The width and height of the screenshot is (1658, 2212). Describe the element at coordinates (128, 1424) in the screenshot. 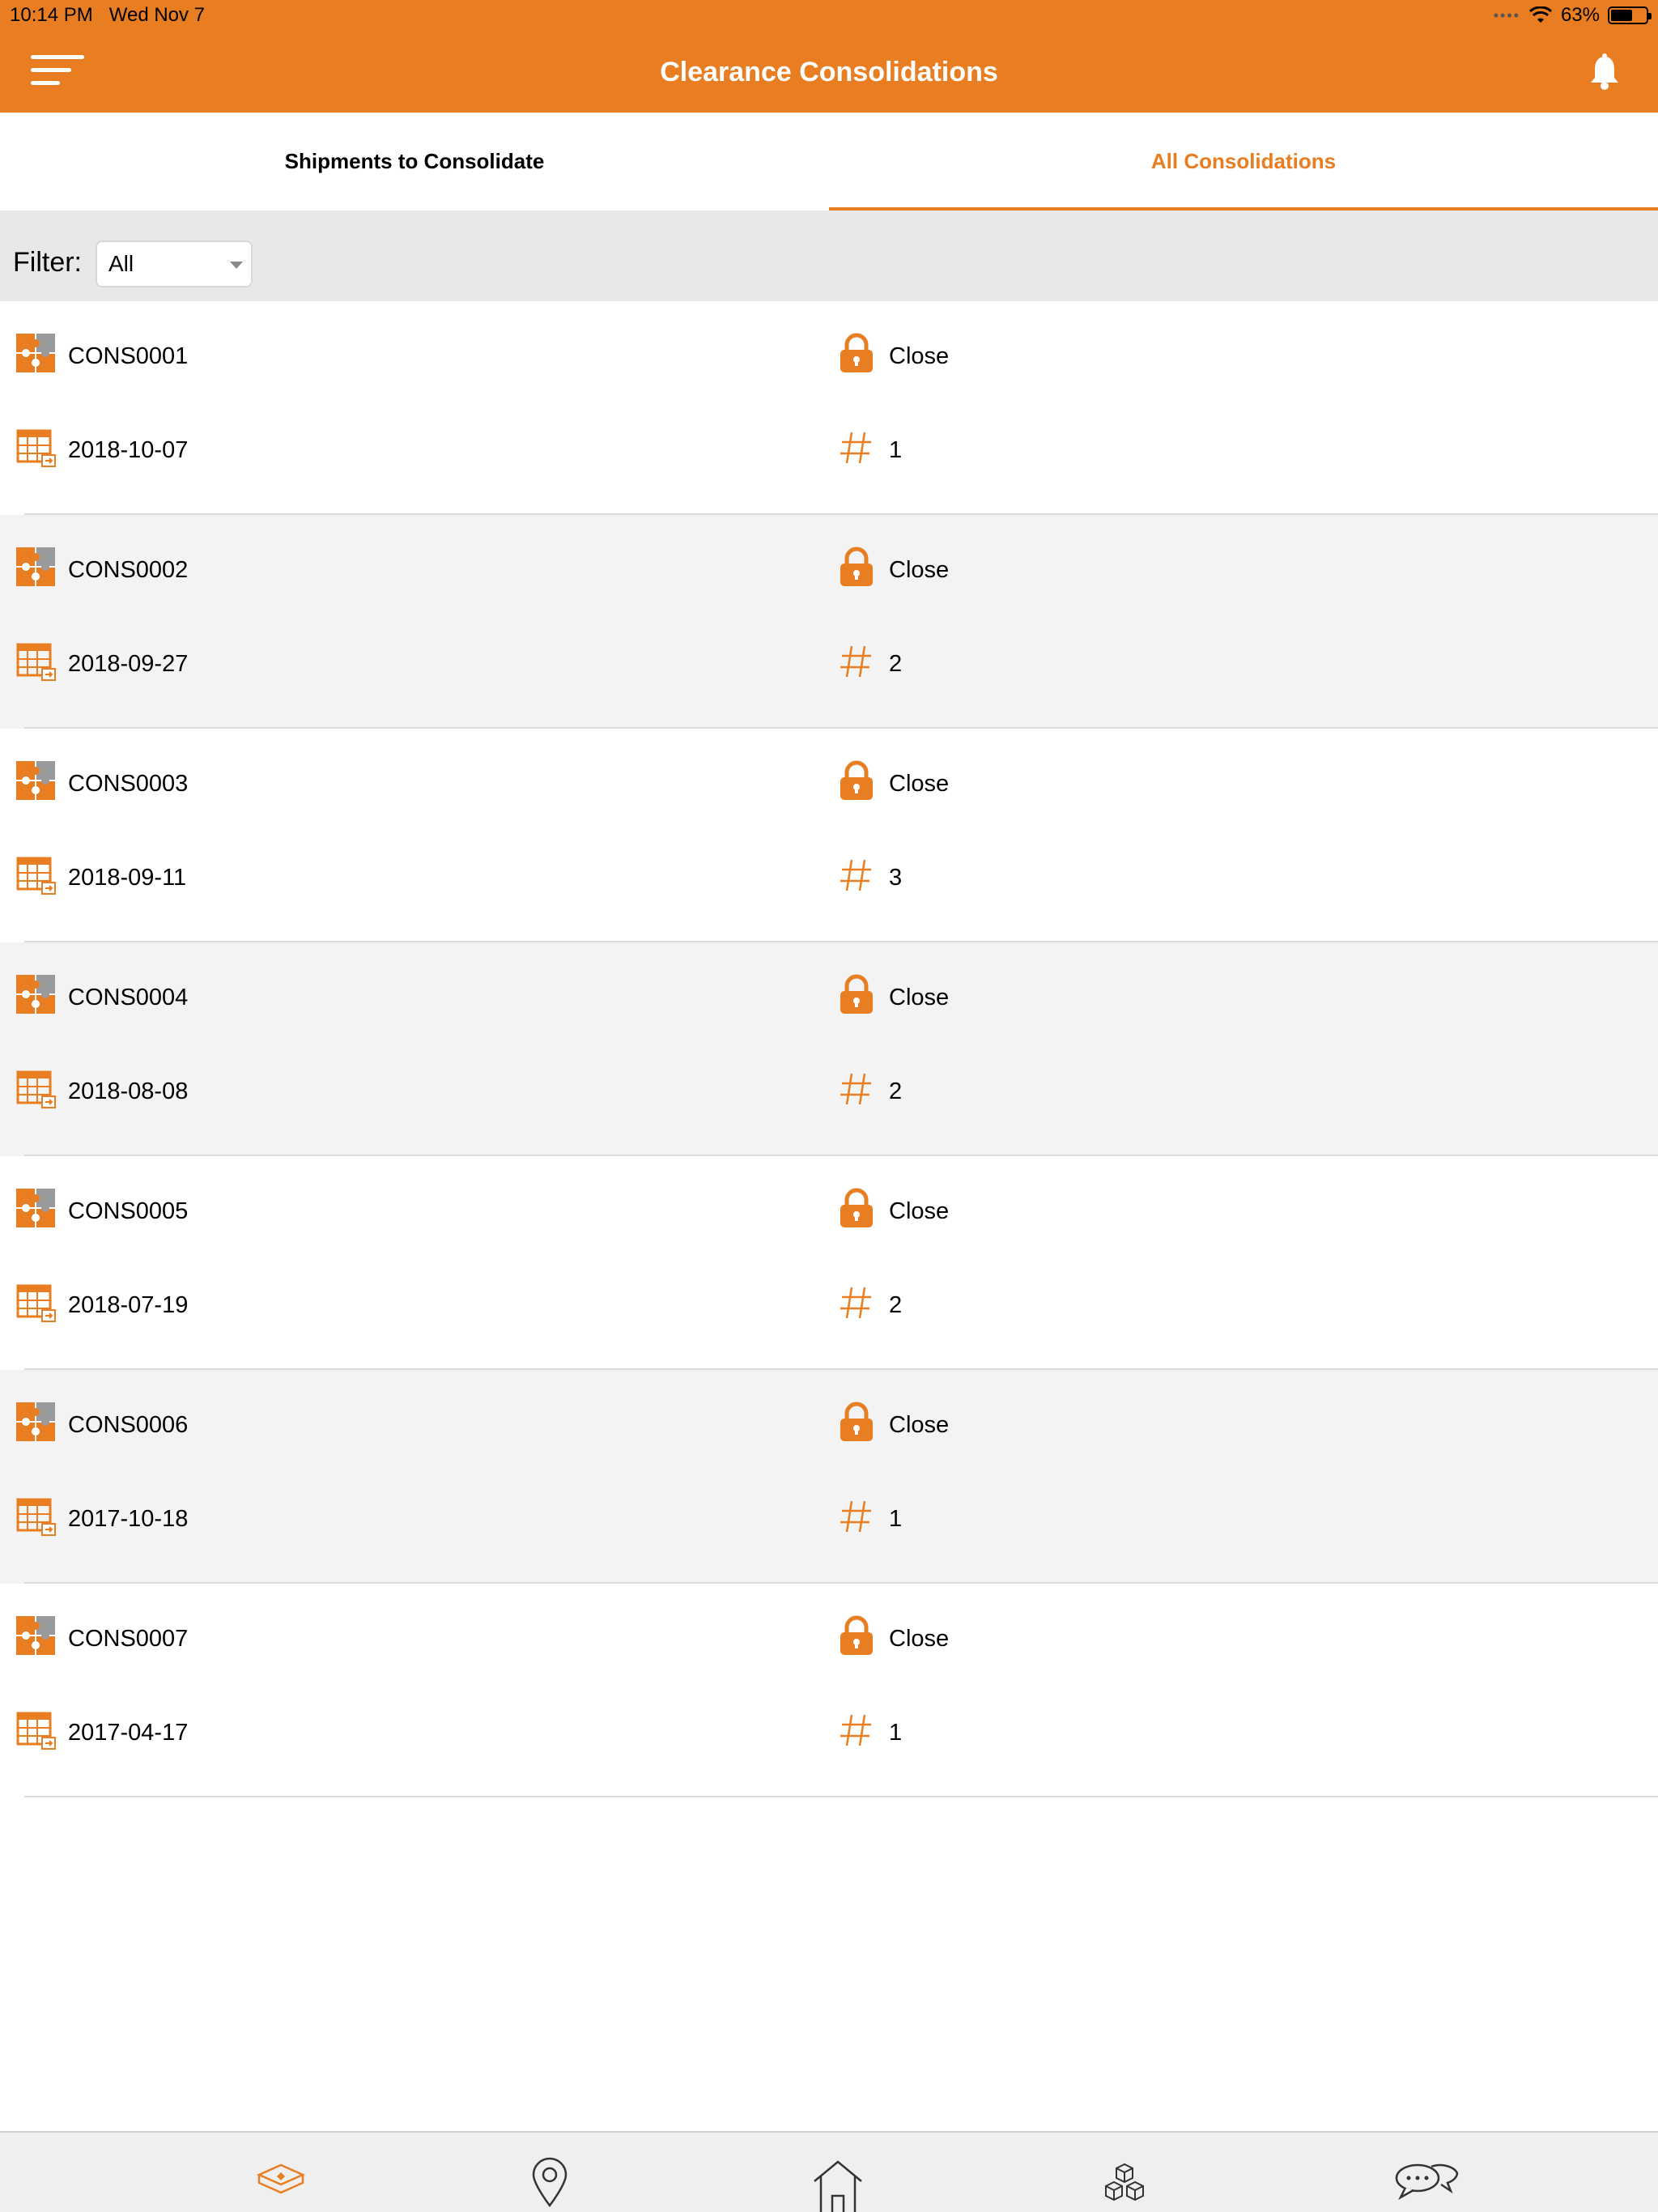

I see `consolidation-id-text: CONS0006` at that location.